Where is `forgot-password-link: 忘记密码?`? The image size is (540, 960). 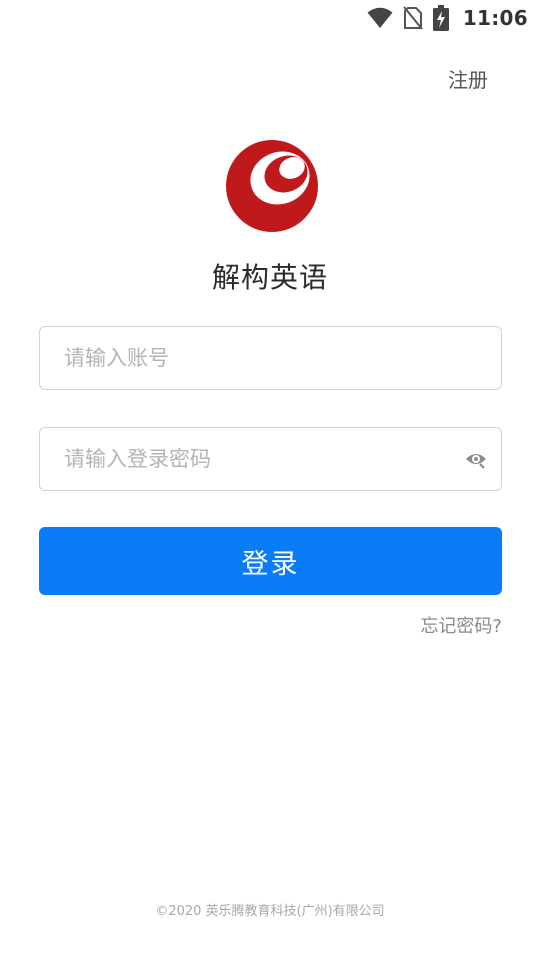
forgot-password-link: 忘记密码? is located at coordinates (461, 625).